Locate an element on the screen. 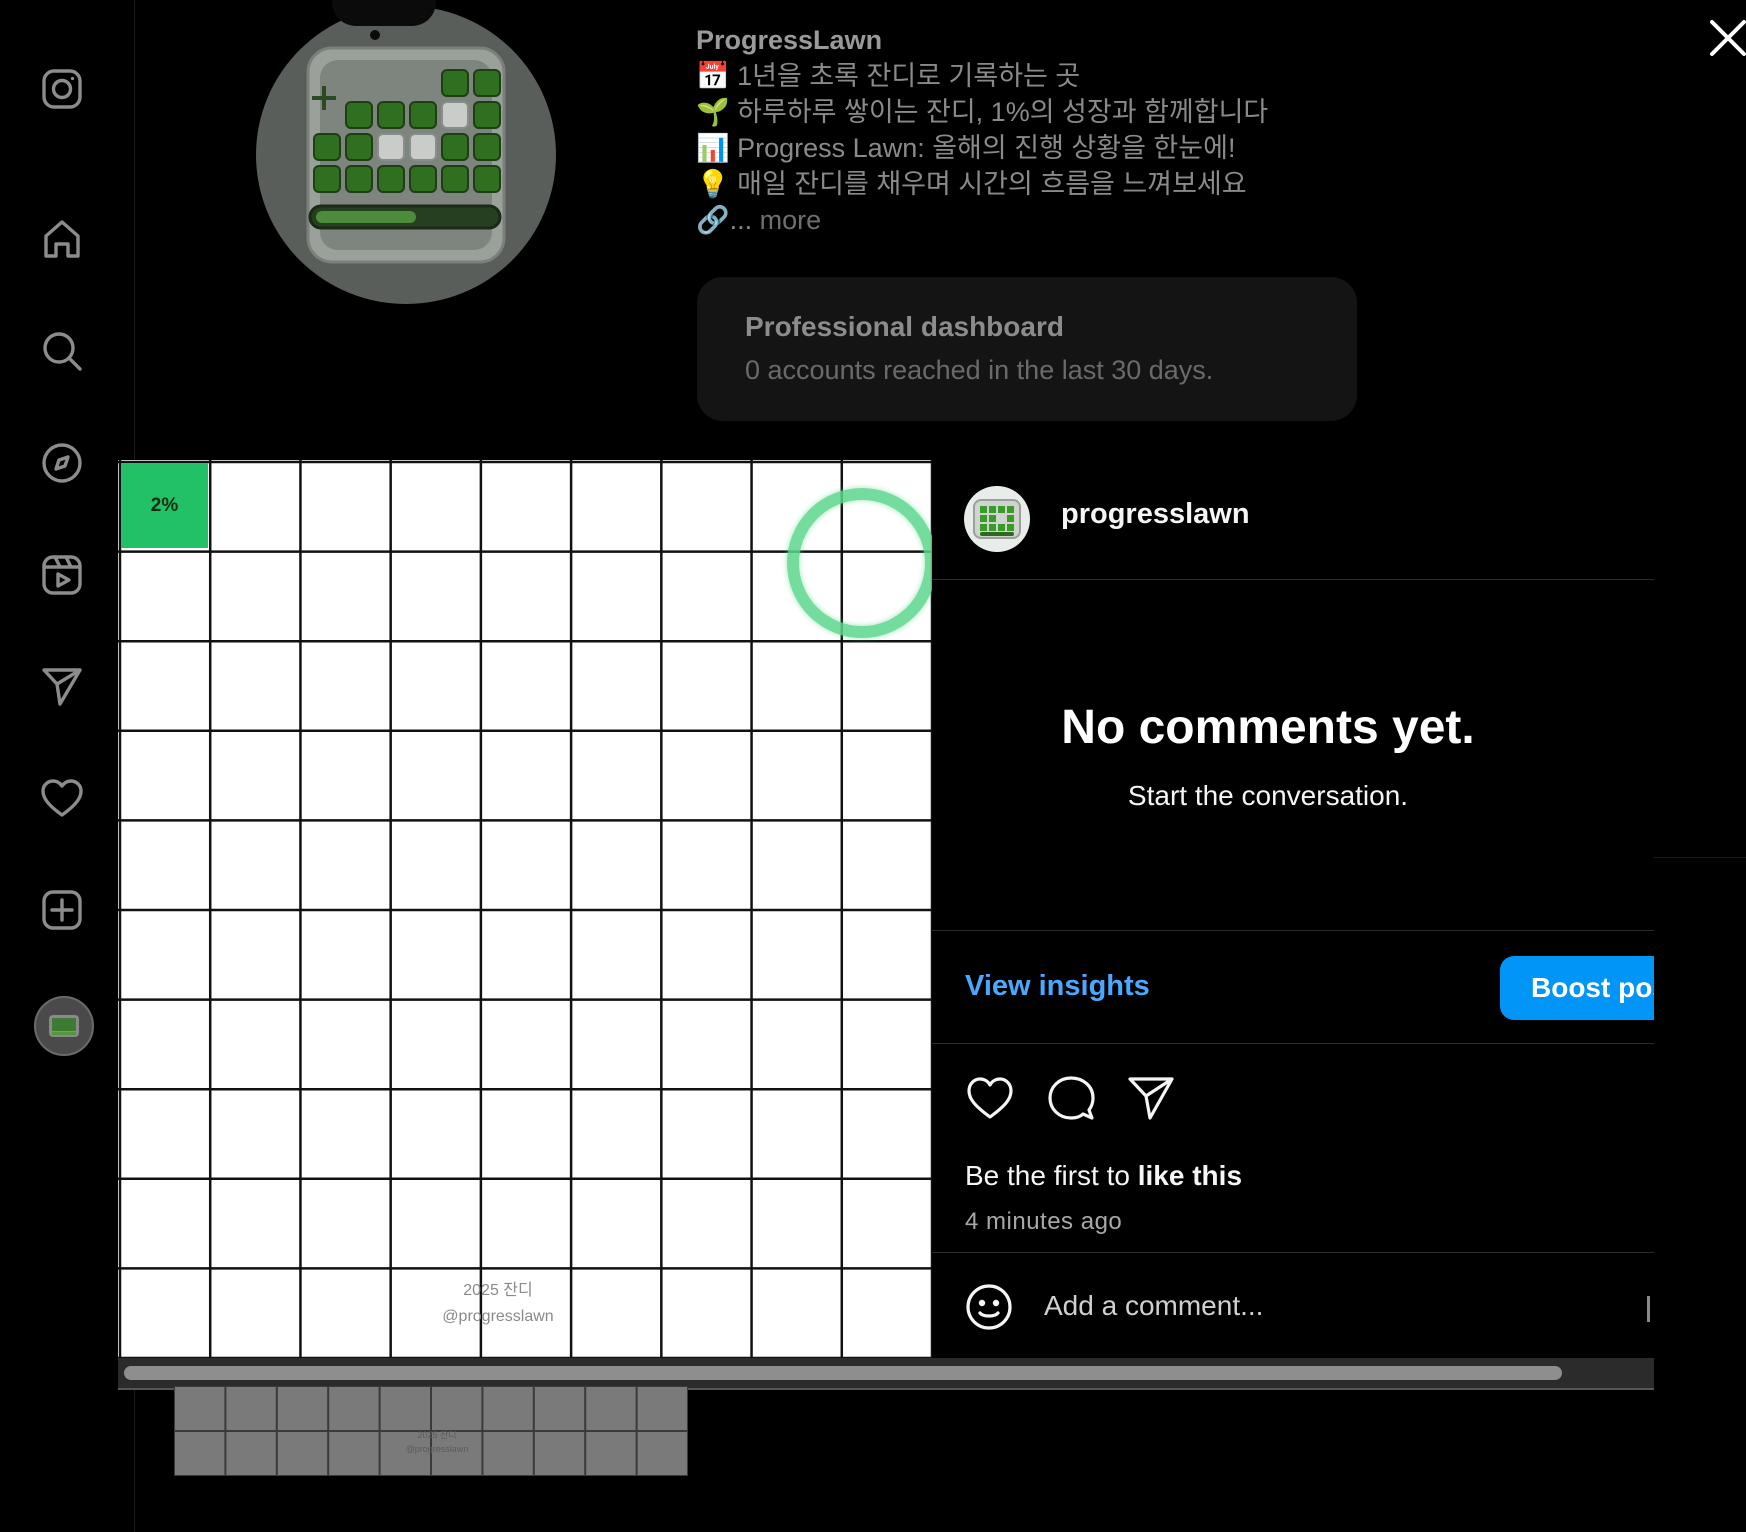 Image resolution: width=1746 pixels, height=1532 pixels. boost-post-button: Boost post is located at coordinates (1577, 988).